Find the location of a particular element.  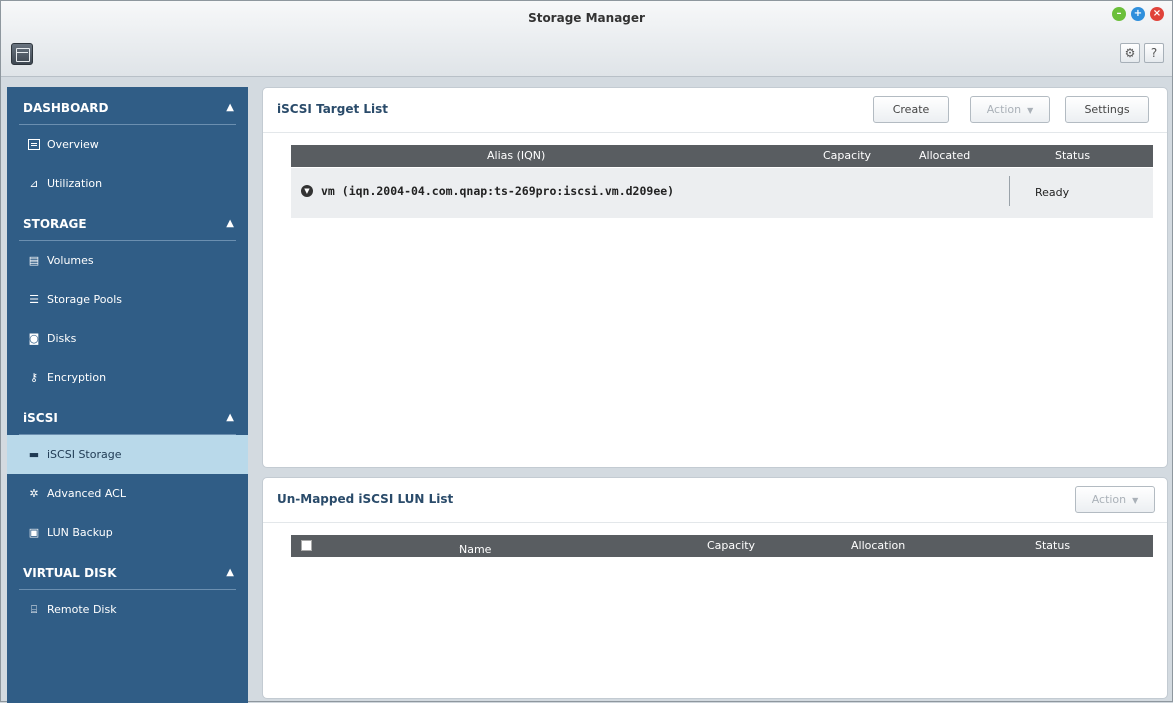

app-menu-icon is located at coordinates (22, 54).